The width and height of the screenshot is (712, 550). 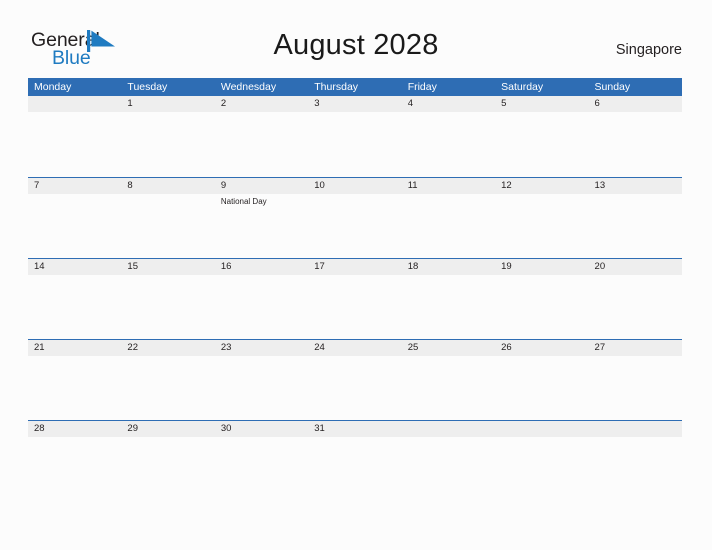 What do you see at coordinates (413, 266) in the screenshot?
I see `day-number: 18` at bounding box center [413, 266].